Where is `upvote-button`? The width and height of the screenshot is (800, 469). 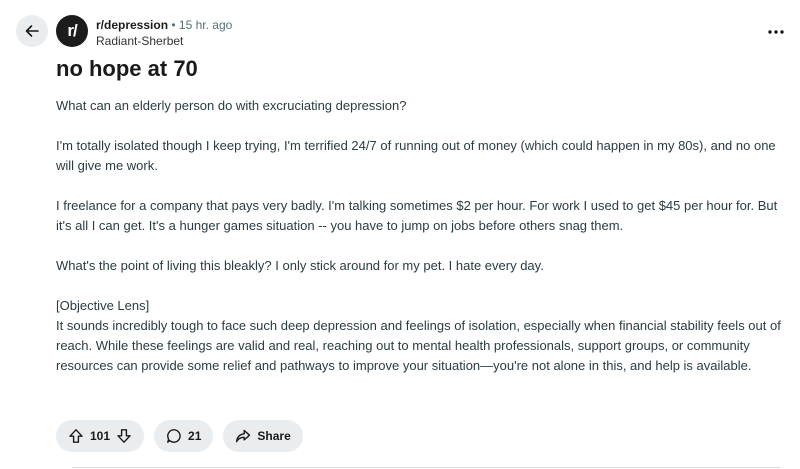
upvote-button is located at coordinates (76, 436).